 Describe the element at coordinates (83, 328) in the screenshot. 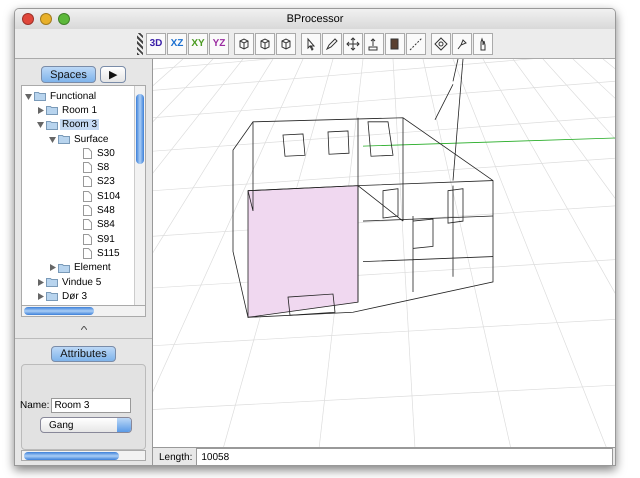

I see `splitter-caret-icon` at that location.